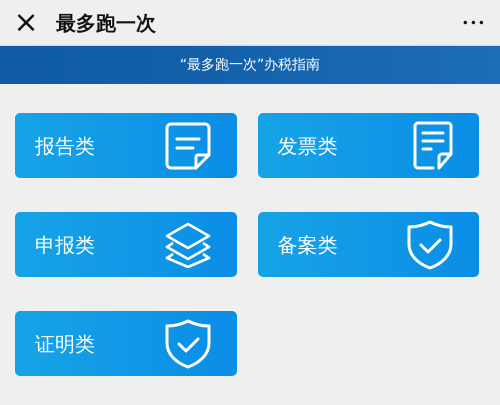 This screenshot has height=405, width=500. I want to click on category-button: 申报类, so click(125, 244).